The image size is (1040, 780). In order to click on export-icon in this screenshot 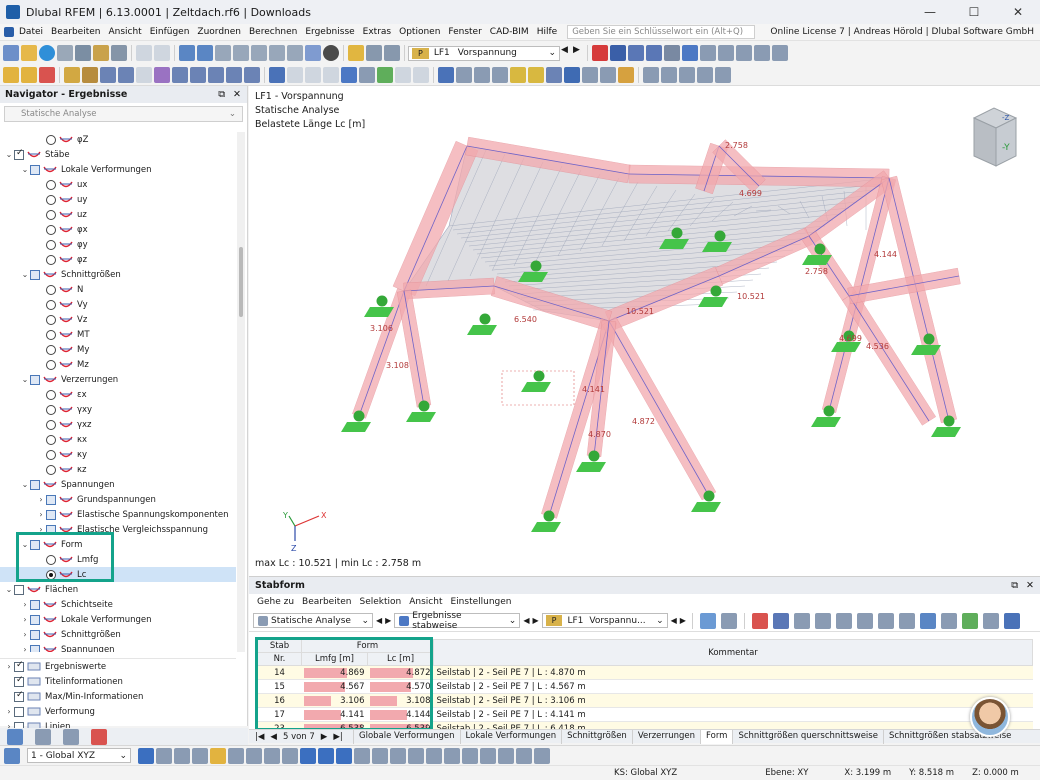, I will do `click(969, 620)`.